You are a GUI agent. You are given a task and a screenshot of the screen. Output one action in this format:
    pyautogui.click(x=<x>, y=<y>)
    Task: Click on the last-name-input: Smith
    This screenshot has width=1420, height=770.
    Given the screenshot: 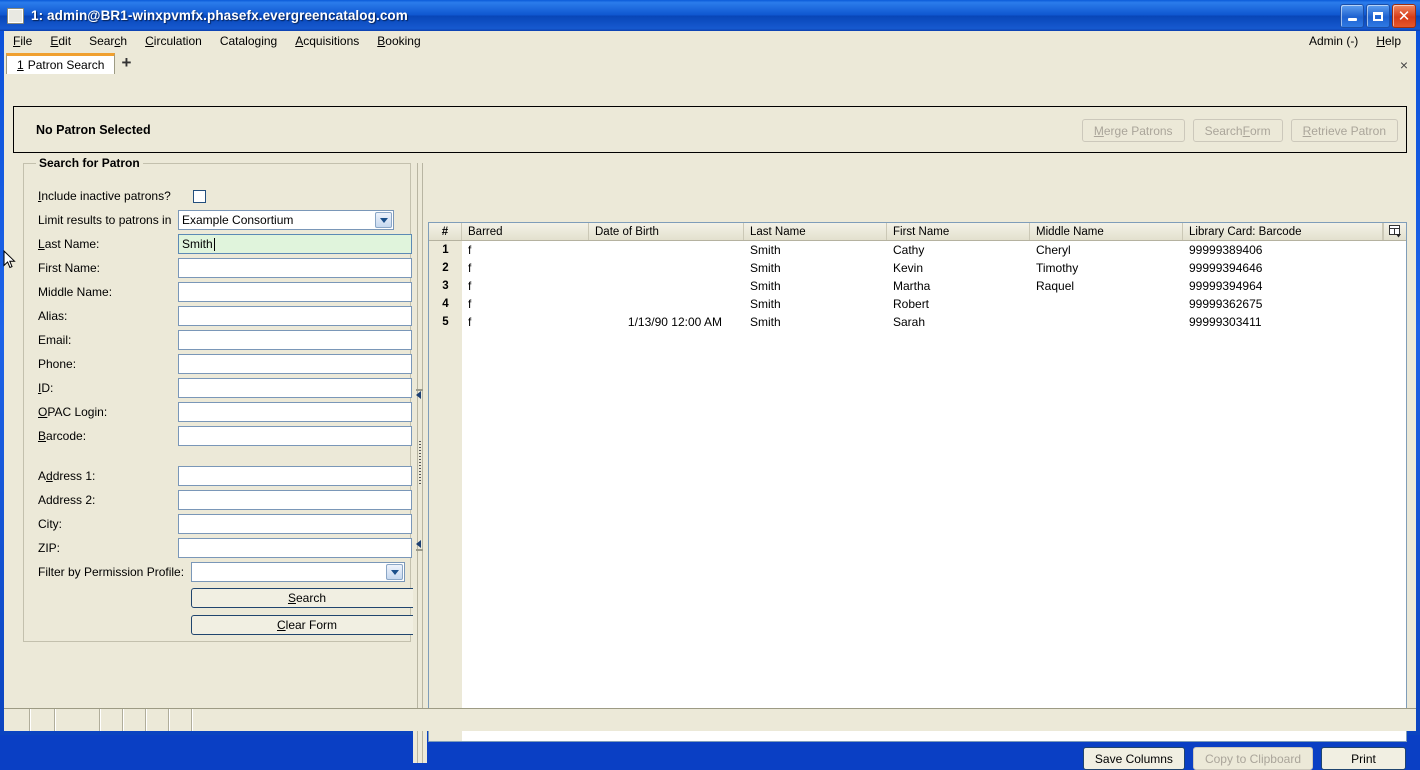 What is the action you would take?
    pyautogui.click(x=295, y=244)
    